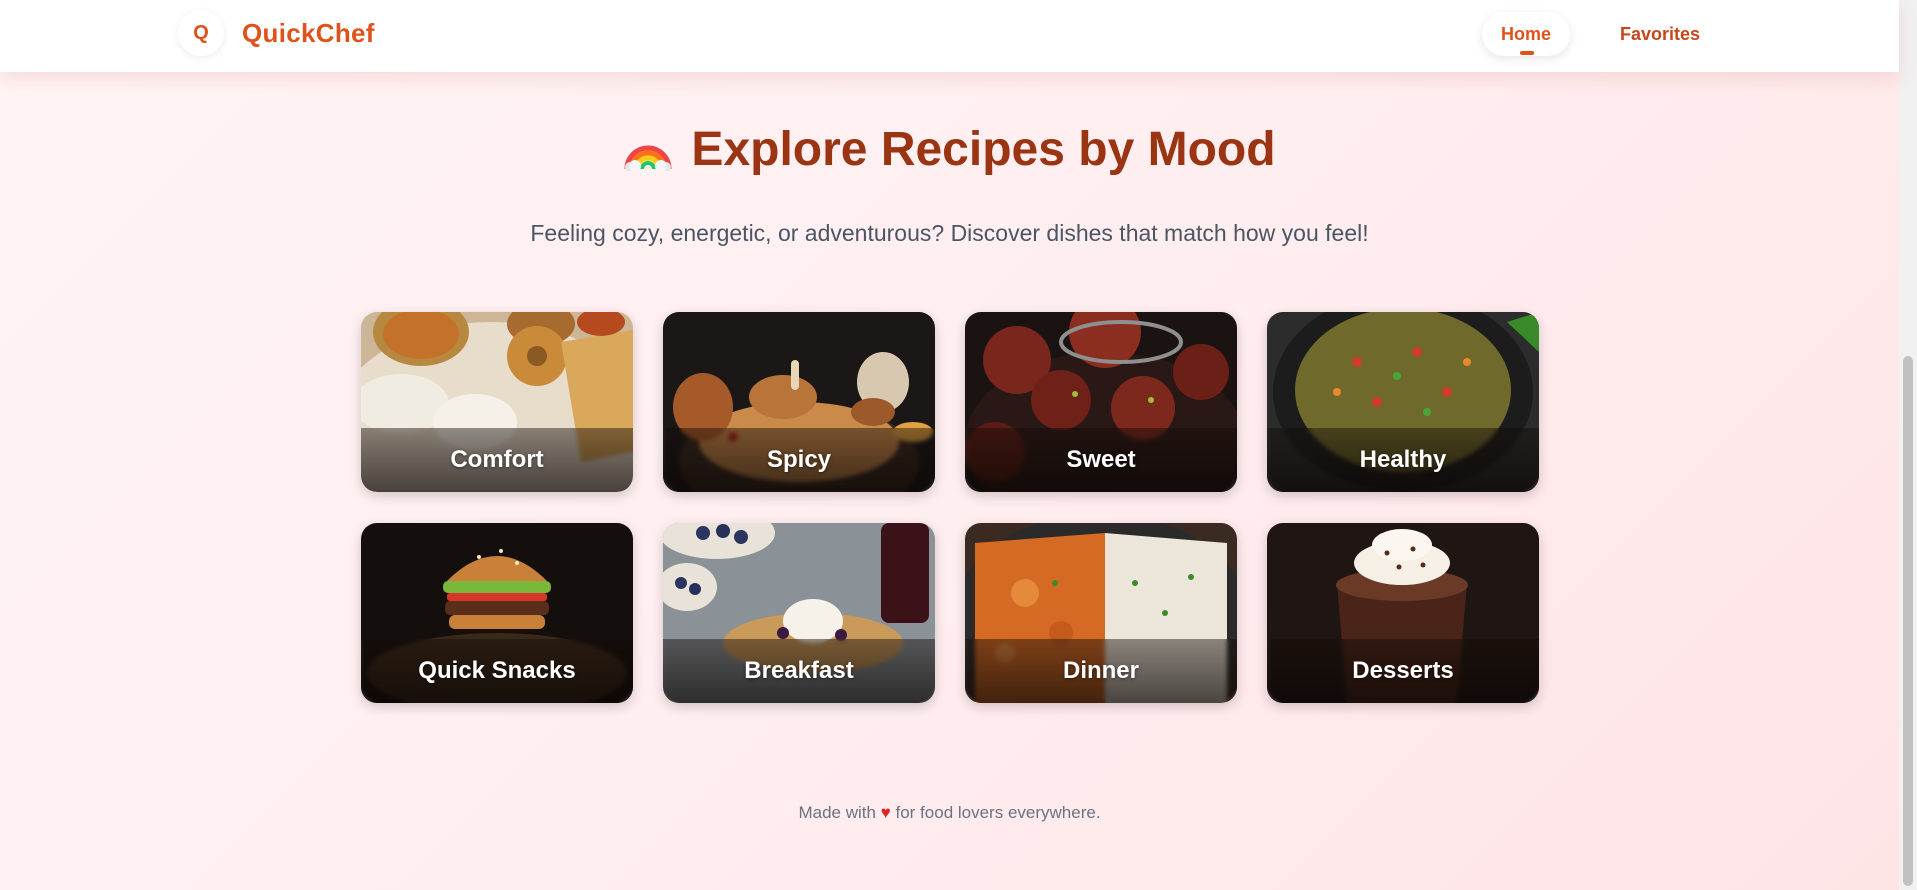  I want to click on scrollbar-thumb, so click(1908, 621).